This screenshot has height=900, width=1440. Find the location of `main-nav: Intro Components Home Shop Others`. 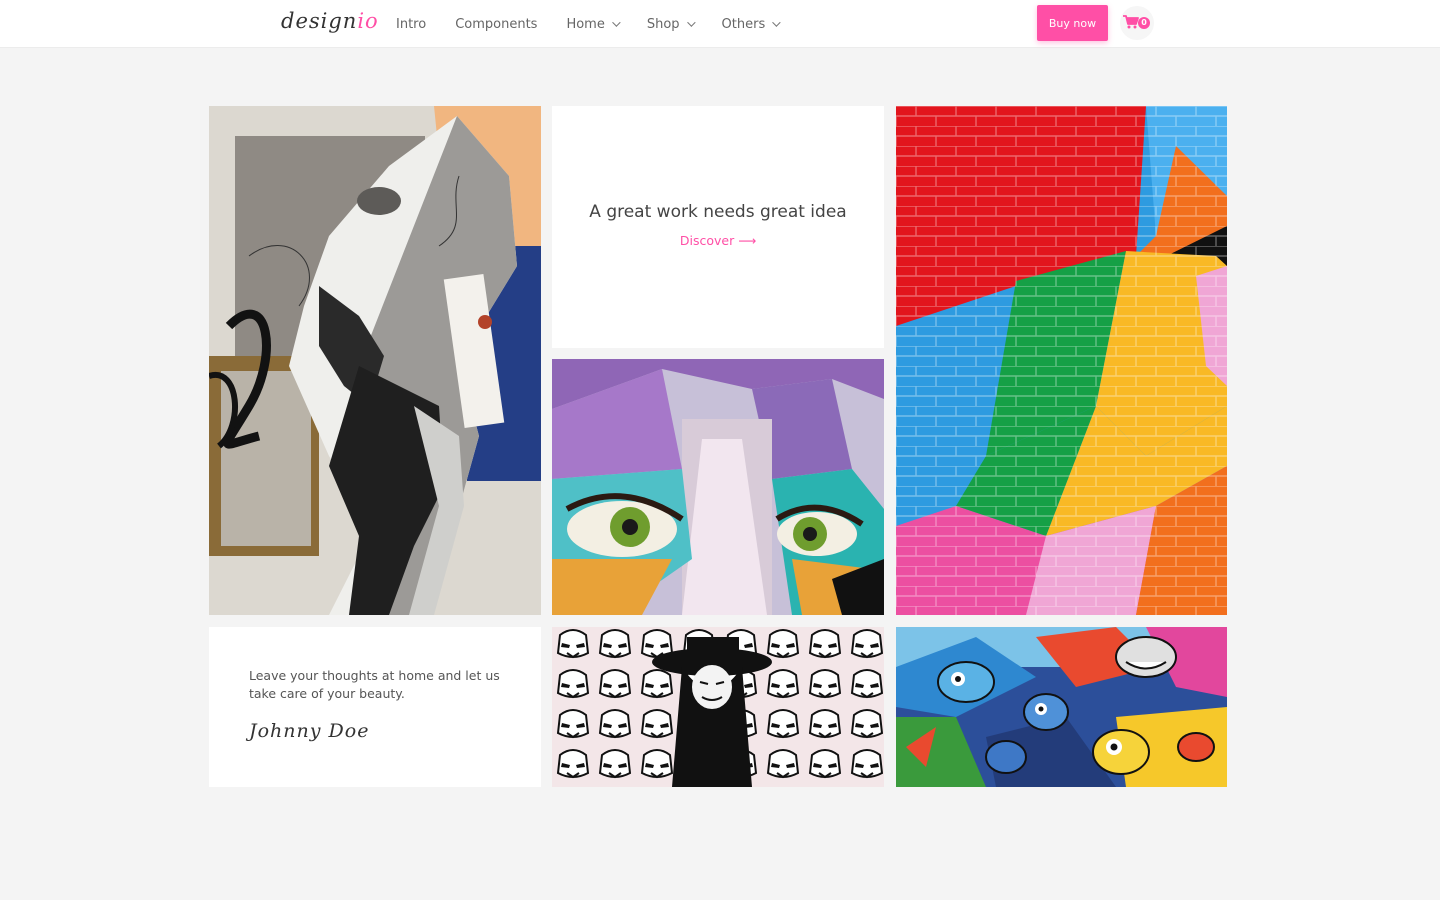

main-nav: Intro Components Home Shop Others is located at coordinates (601, 24).